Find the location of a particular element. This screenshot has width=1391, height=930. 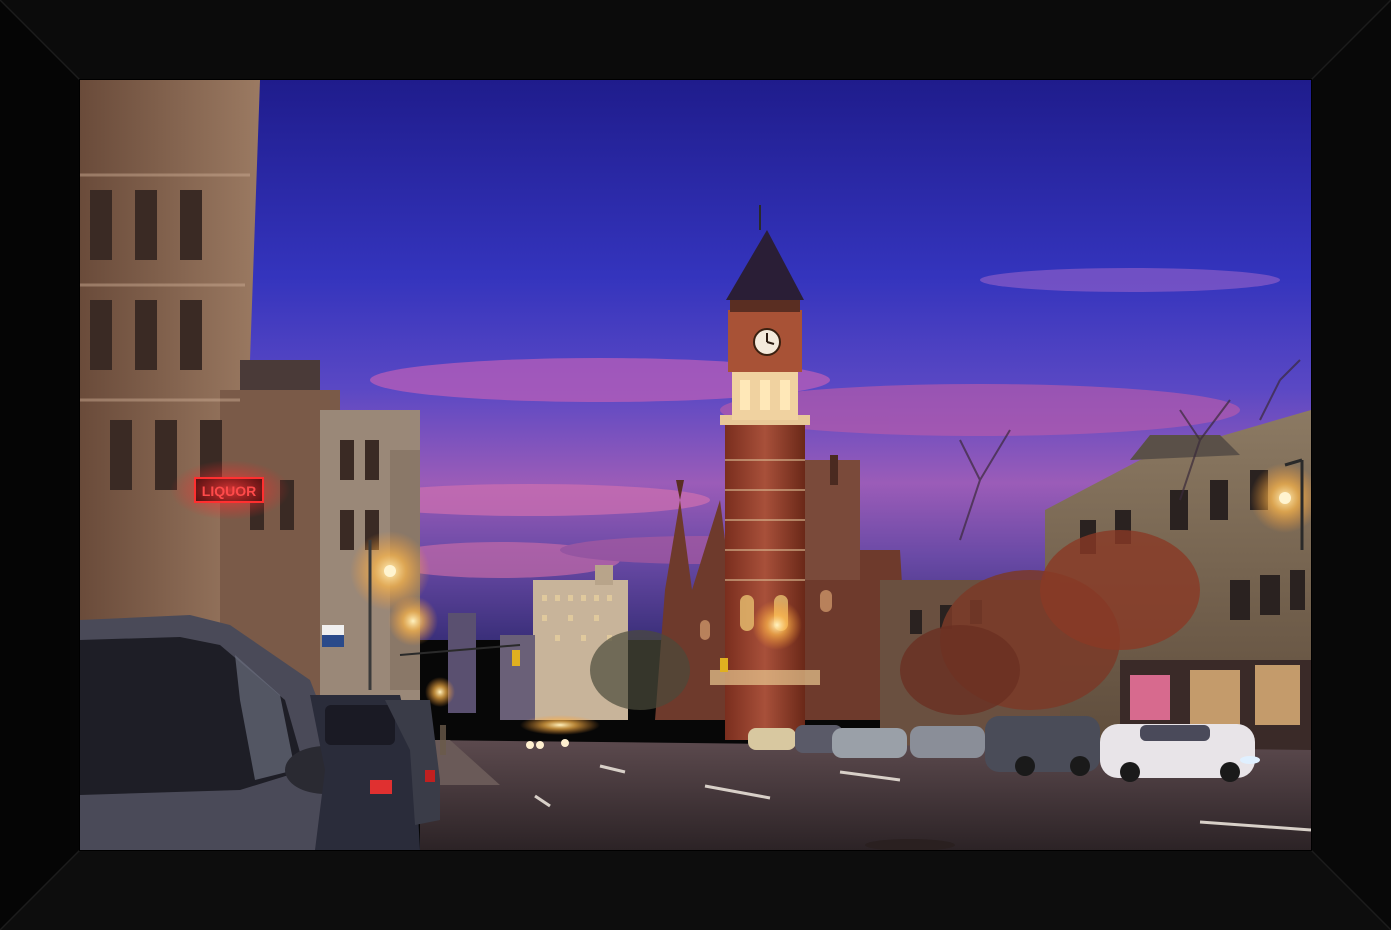

liquor-sign: LIQUOR is located at coordinates (230, 490).